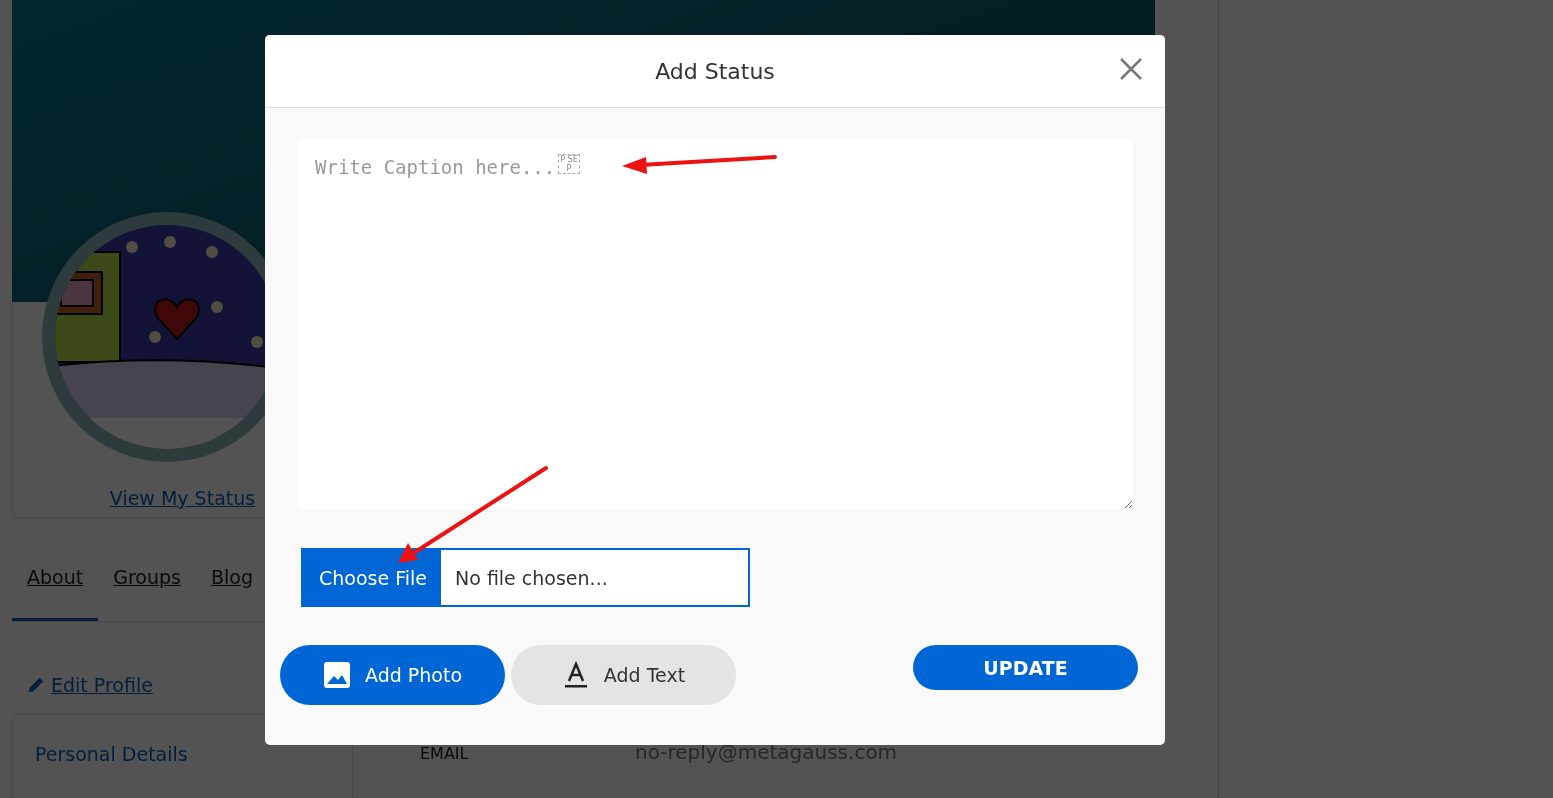 The image size is (1553, 798). I want to click on profile-tab: Blog, so click(231, 593).